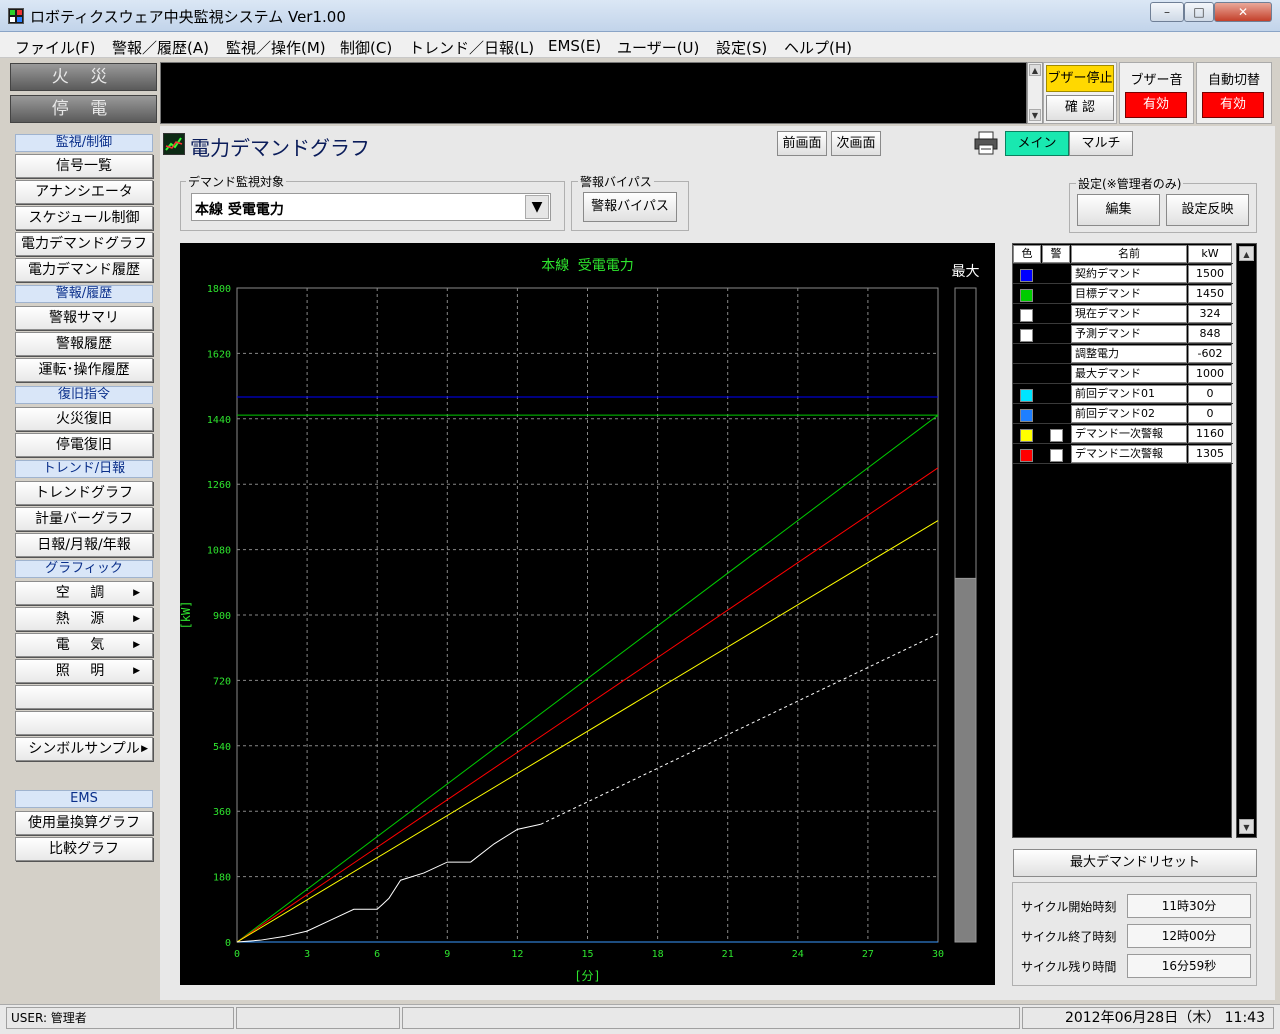 This screenshot has width=1280, height=1034. Describe the element at coordinates (1210, 394) in the screenshot. I see `legend-row-kw: 0` at that location.